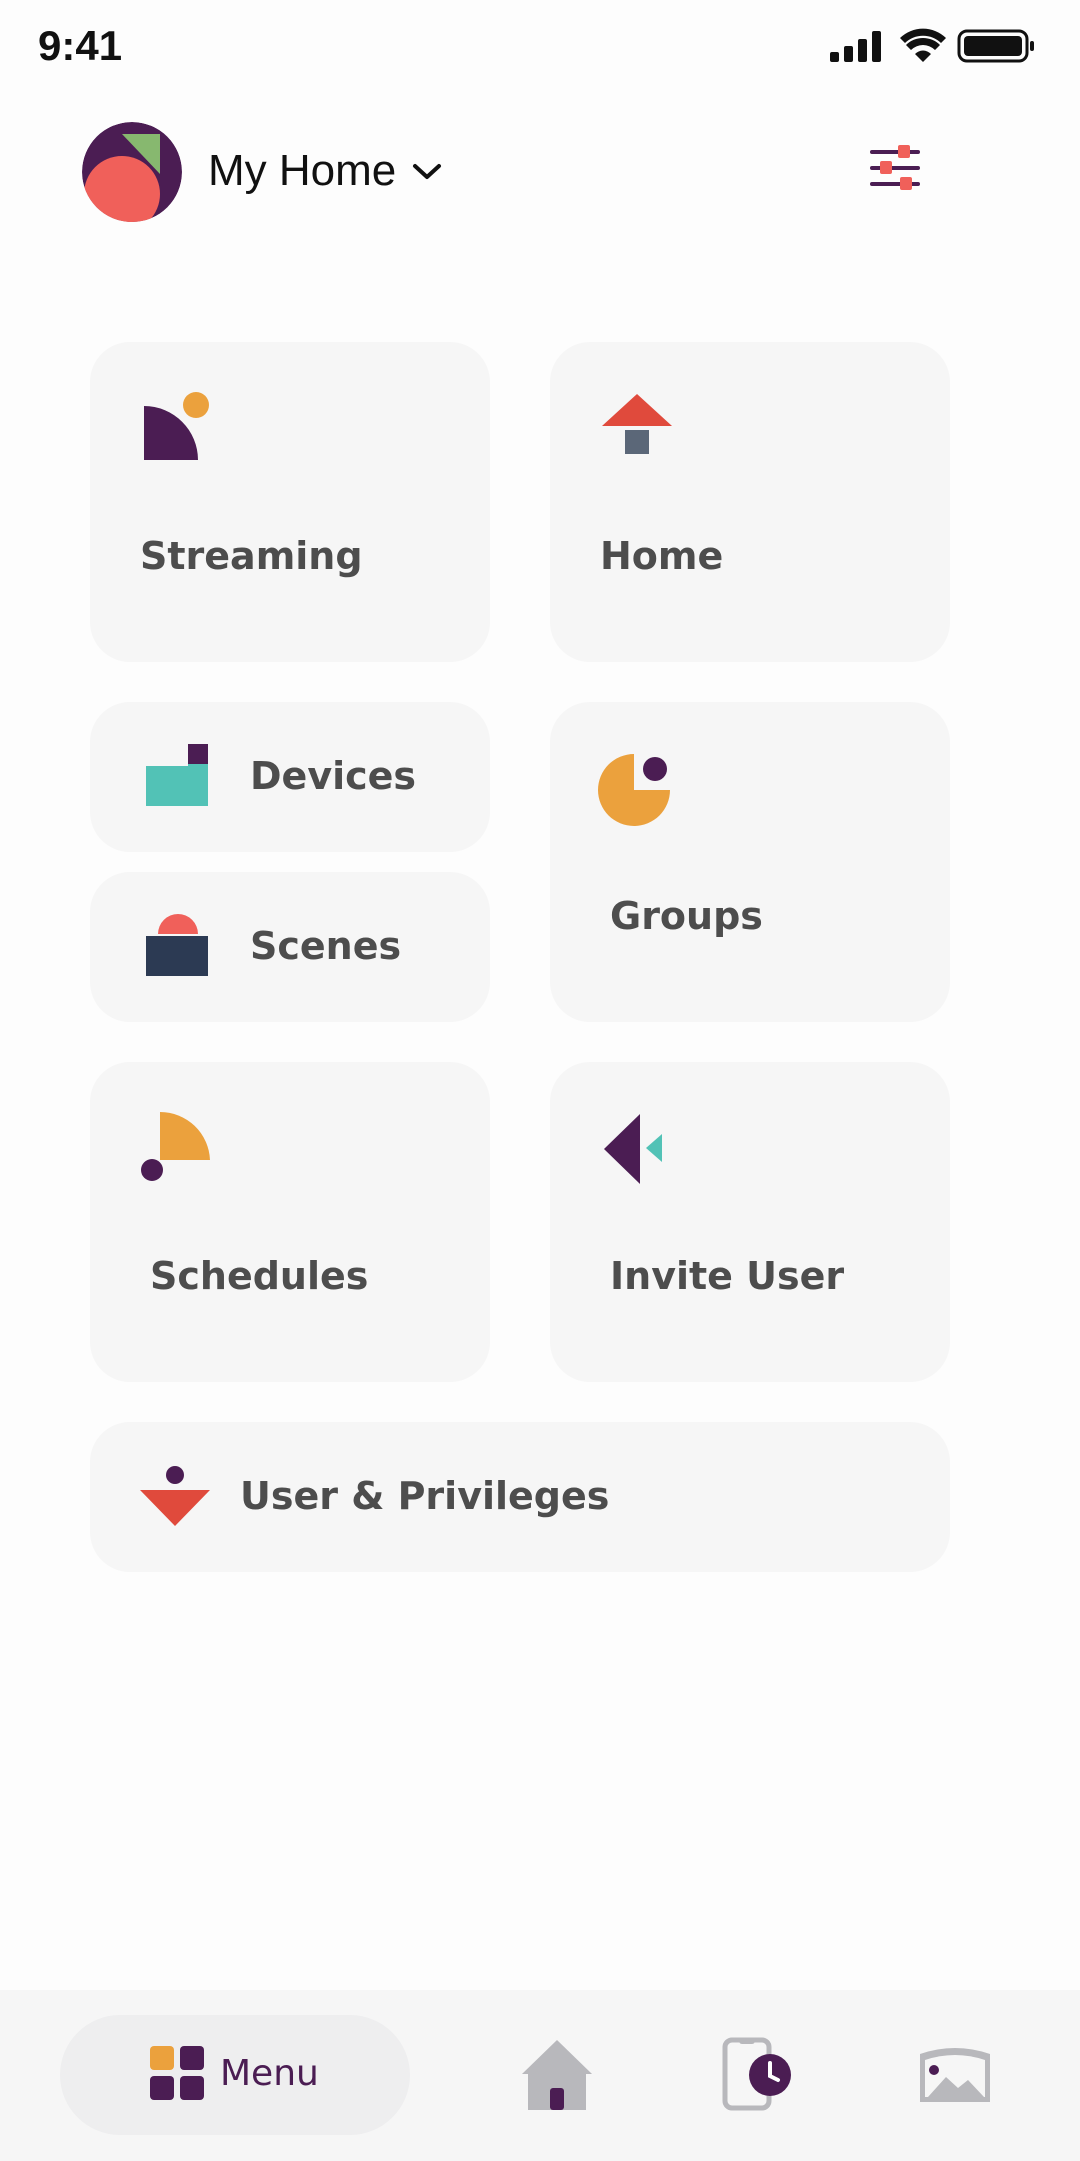 The width and height of the screenshot is (1080, 2161). What do you see at coordinates (333, 776) in the screenshot?
I see `tile-devices-label: Devices` at bounding box center [333, 776].